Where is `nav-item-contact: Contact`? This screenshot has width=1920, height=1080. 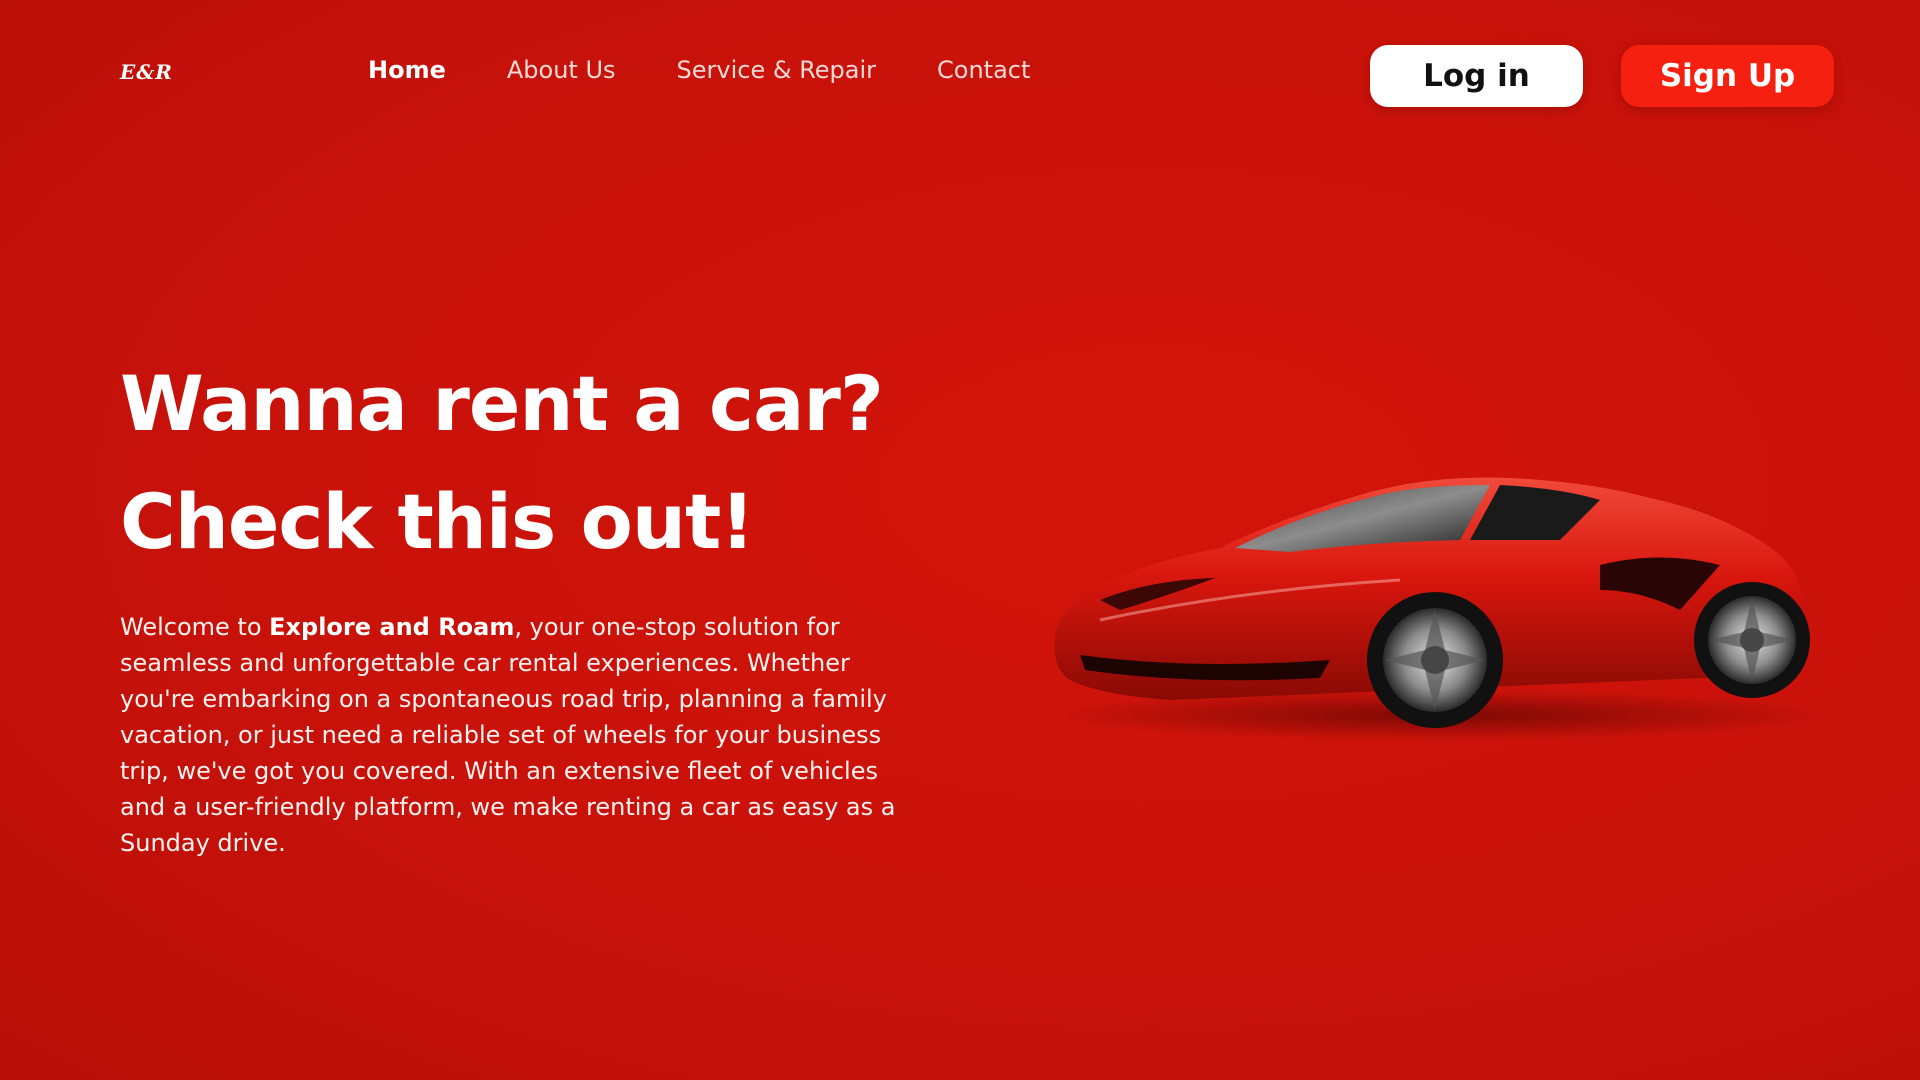
nav-item-contact: Contact is located at coordinates (983, 70).